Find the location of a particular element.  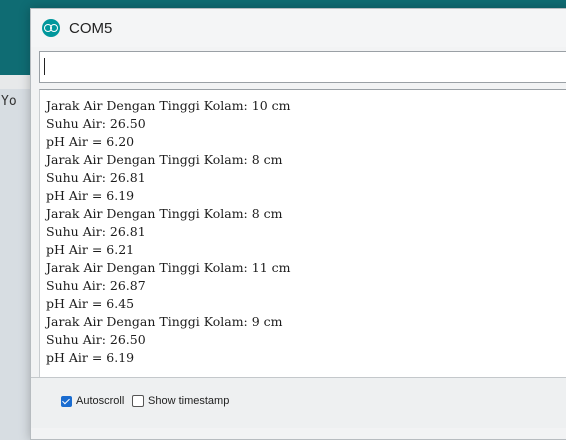

arduino-icon is located at coordinates (51, 28).